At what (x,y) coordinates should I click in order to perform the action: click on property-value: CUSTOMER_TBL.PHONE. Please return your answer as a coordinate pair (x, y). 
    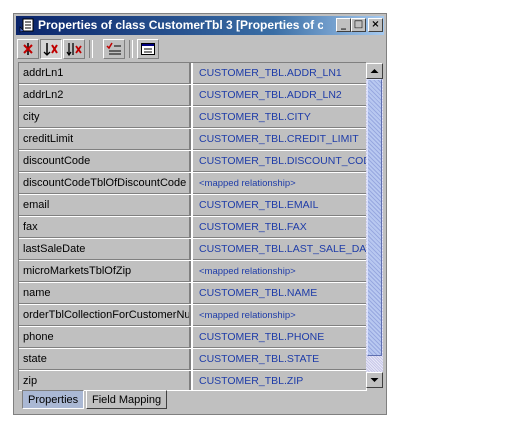
    Looking at the image, I should click on (279, 337).